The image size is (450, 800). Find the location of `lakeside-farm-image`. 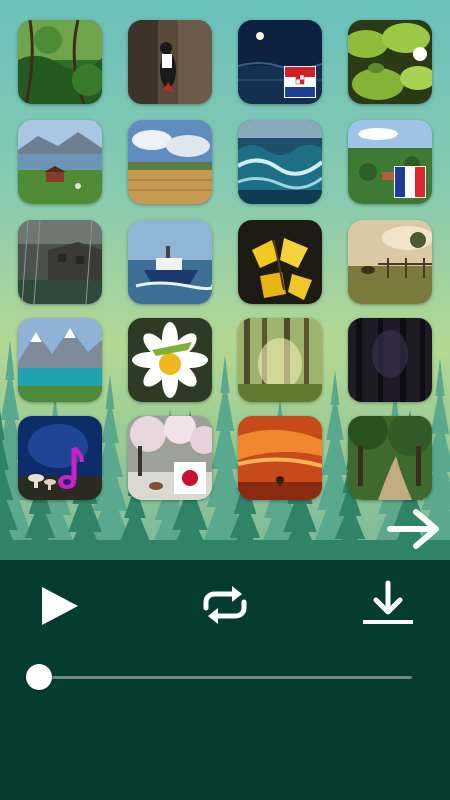

lakeside-farm-image is located at coordinates (60, 162).